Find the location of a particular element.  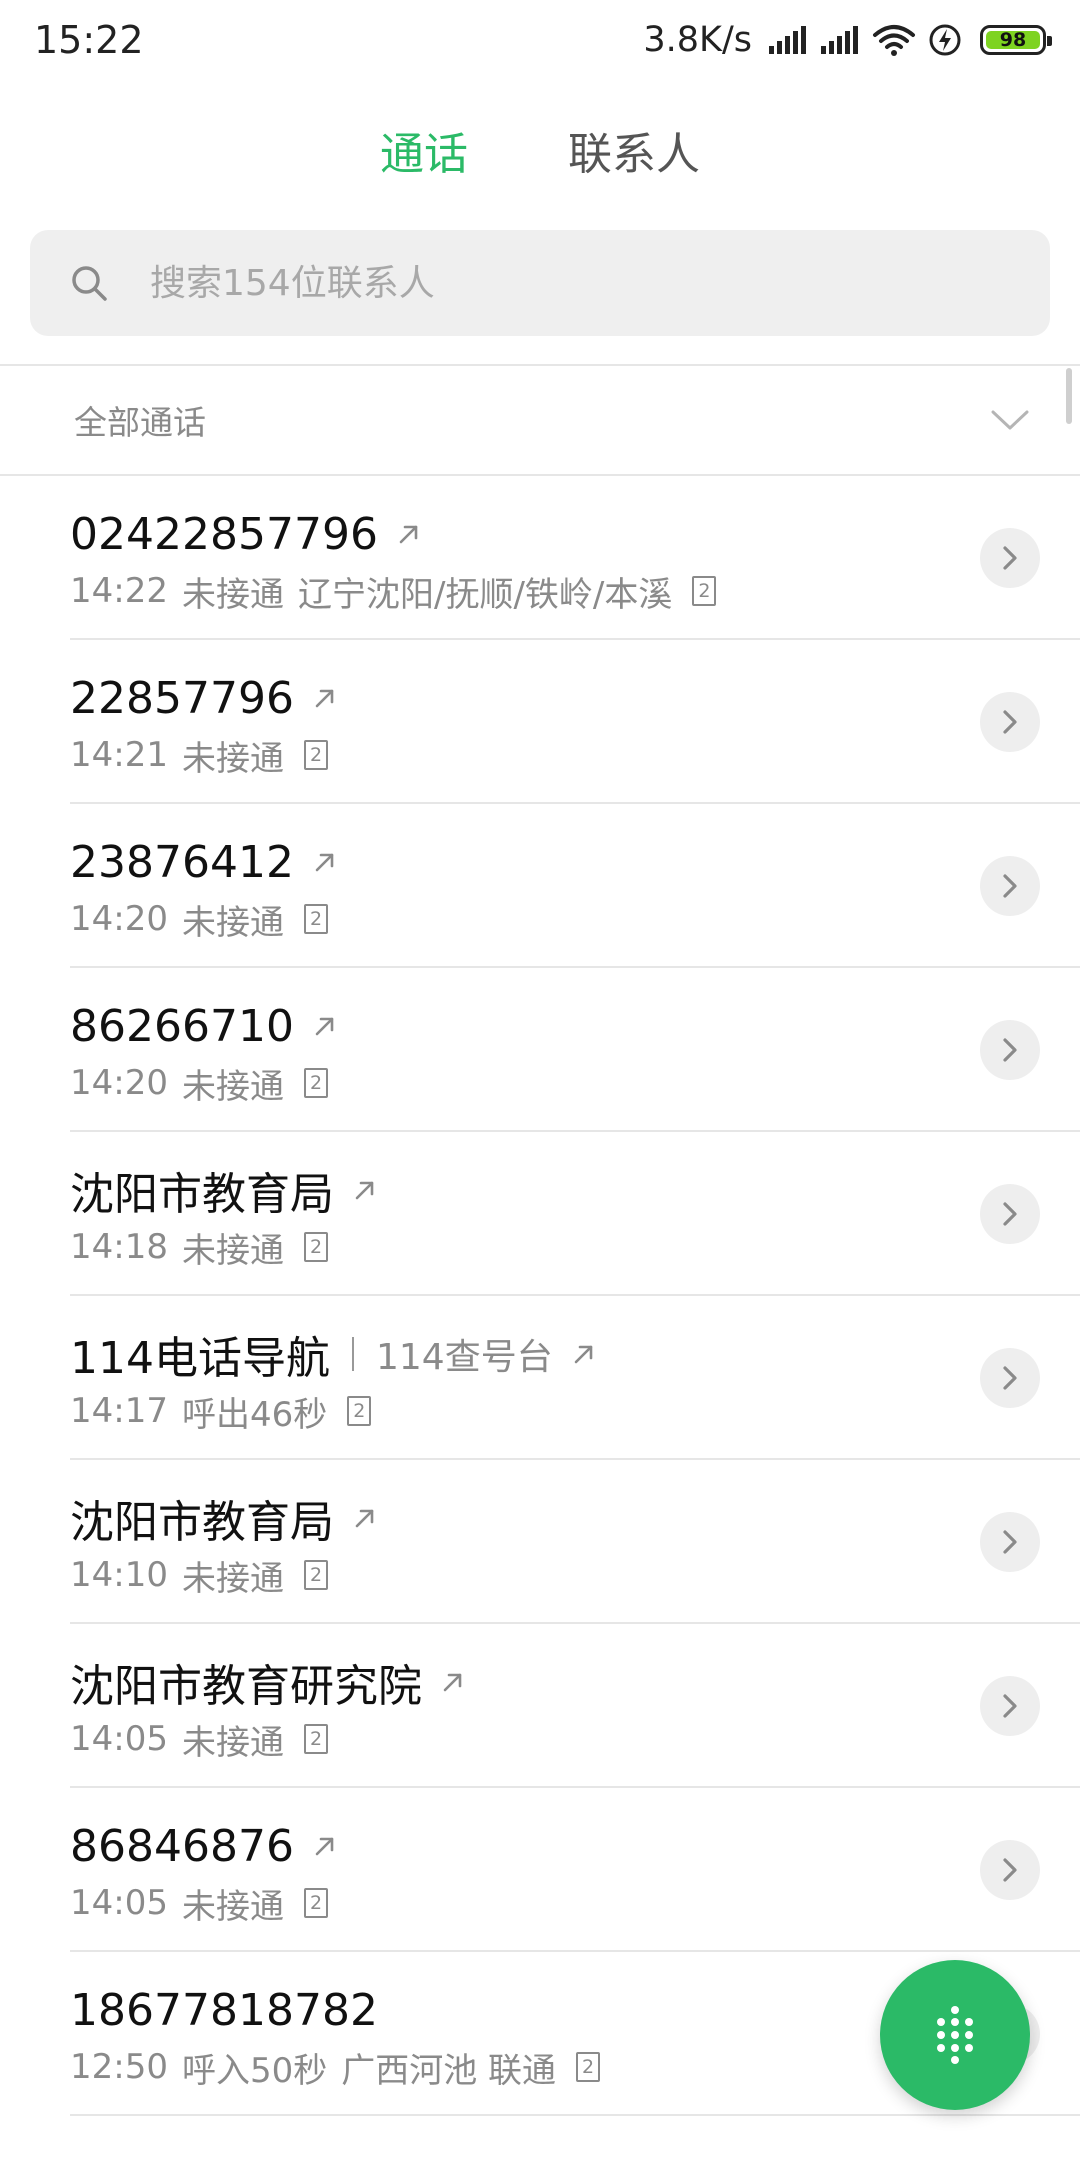

call-title-line: 沈阳市教育研究院 is located at coordinates (268, 1683).